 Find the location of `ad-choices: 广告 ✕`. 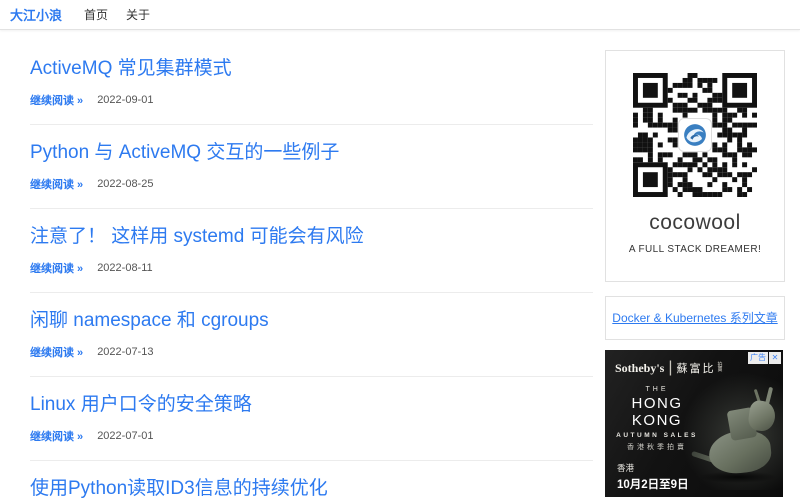

ad-choices: 广告 ✕ is located at coordinates (764, 358).